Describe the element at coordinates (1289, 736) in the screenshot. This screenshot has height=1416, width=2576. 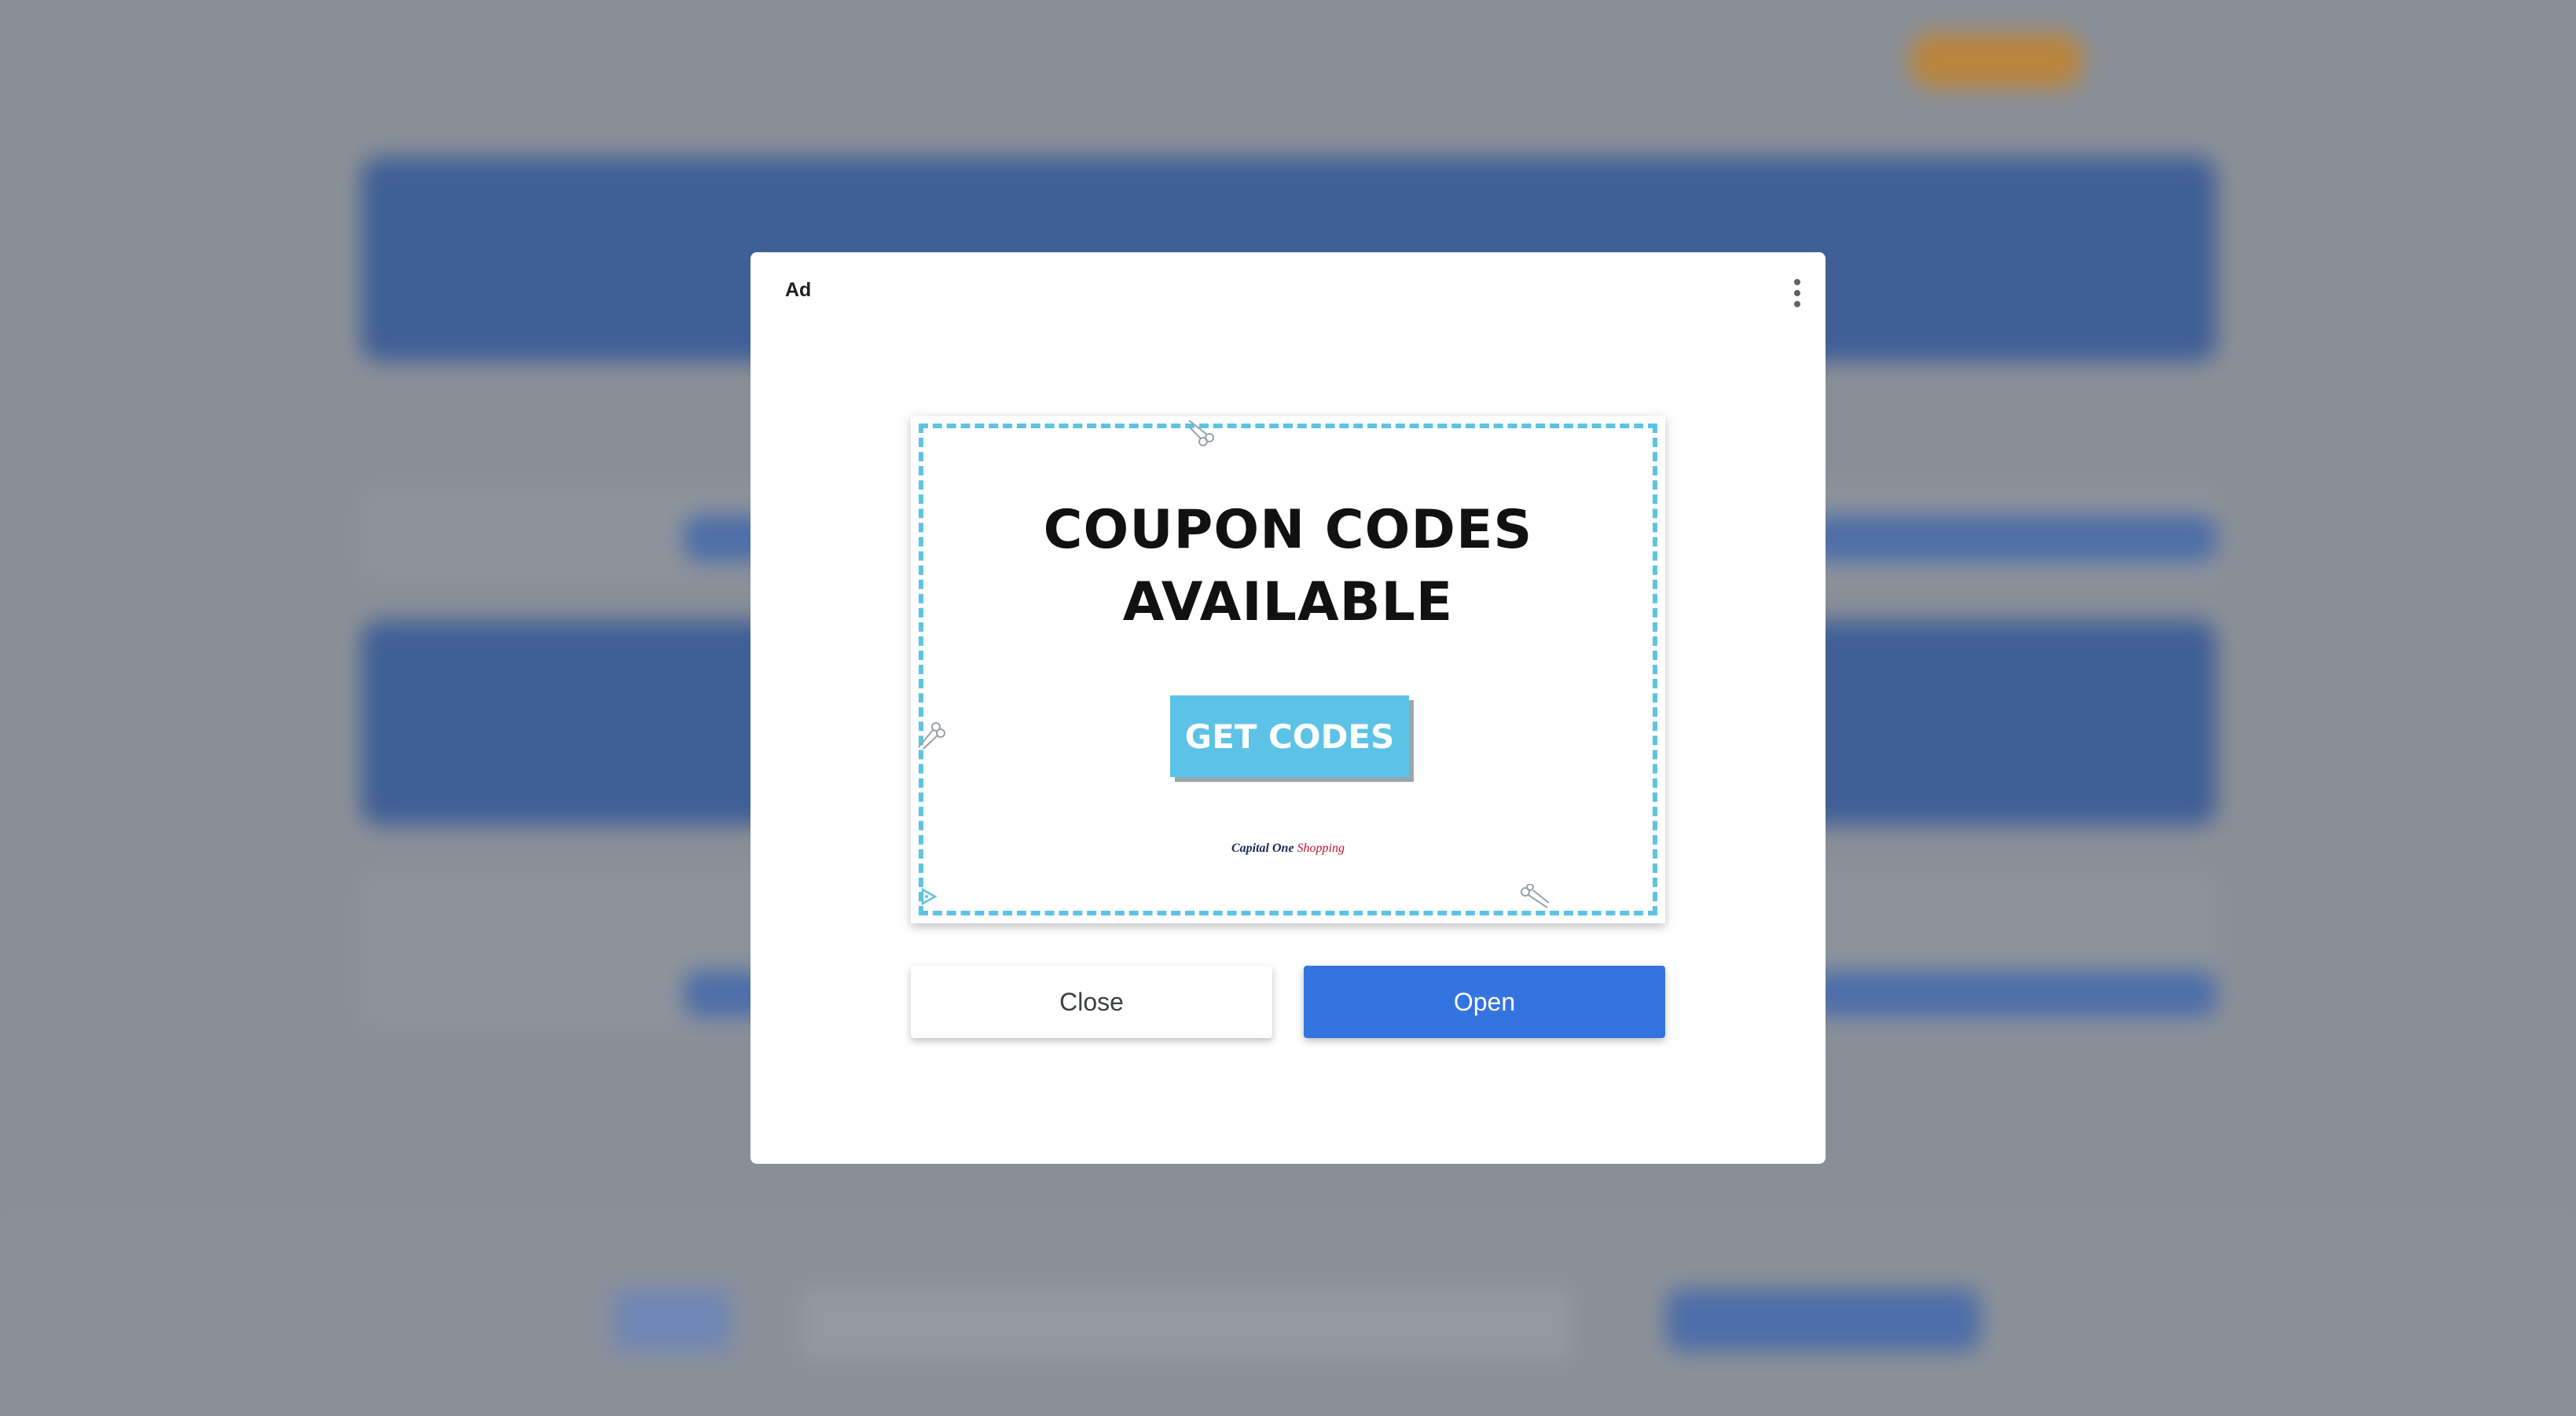
I see `get-codes-button: GET CODES` at that location.